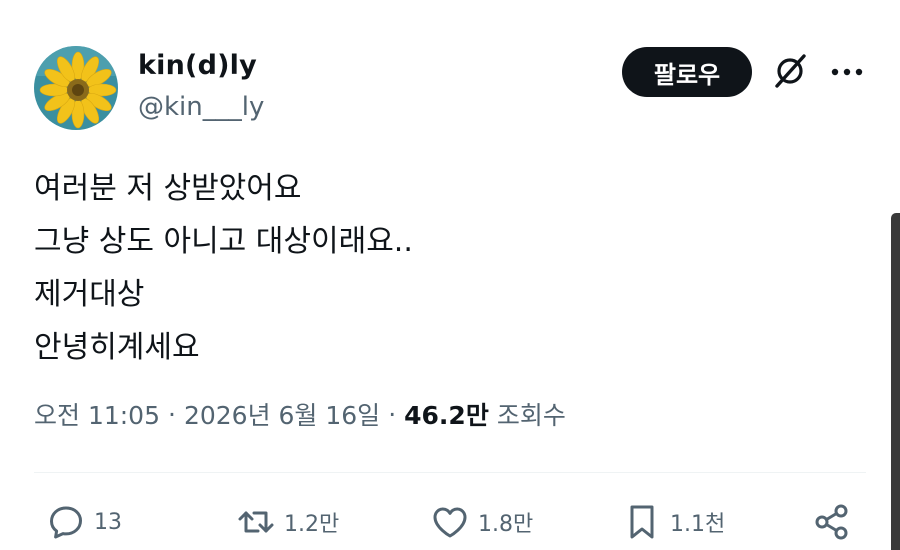 The width and height of the screenshot is (900, 550). Describe the element at coordinates (790, 71) in the screenshot. I see `grok-icon` at that location.